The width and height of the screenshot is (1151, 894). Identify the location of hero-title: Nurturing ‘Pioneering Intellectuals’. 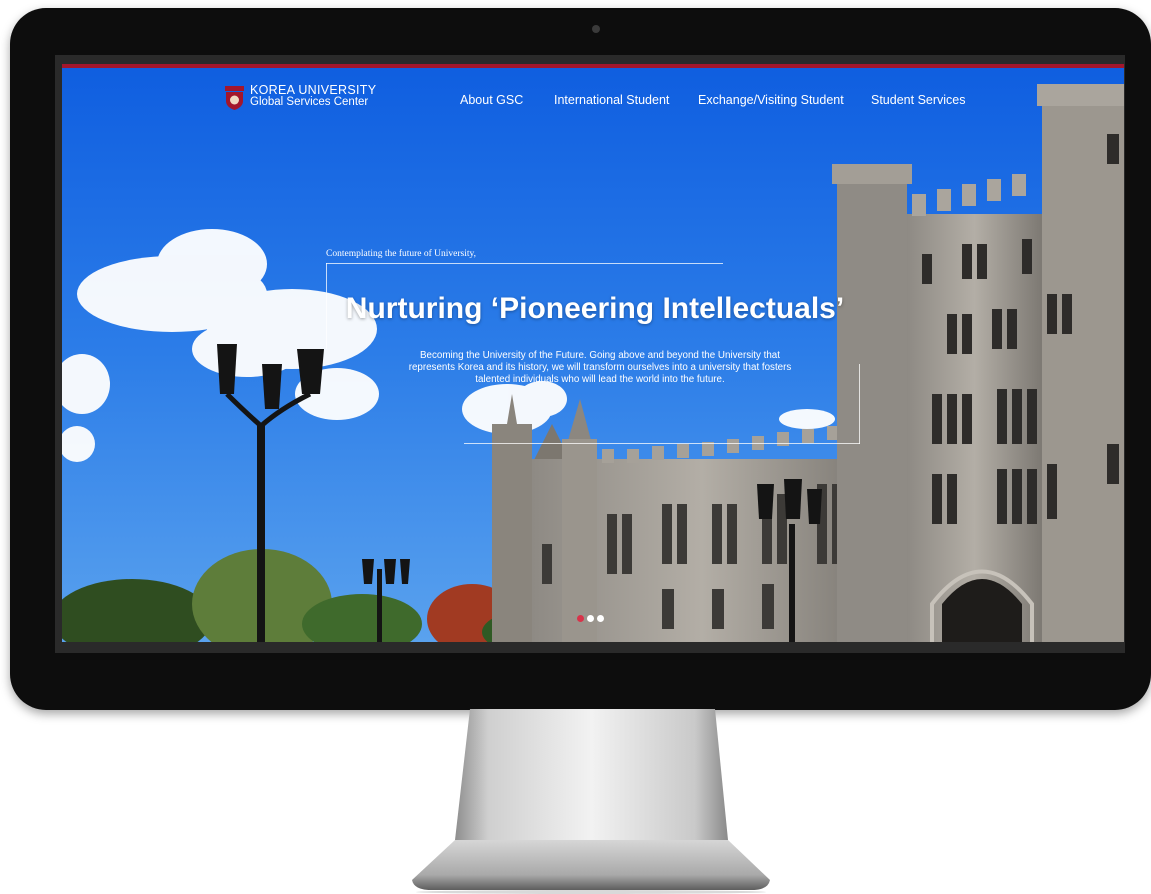
(595, 308).